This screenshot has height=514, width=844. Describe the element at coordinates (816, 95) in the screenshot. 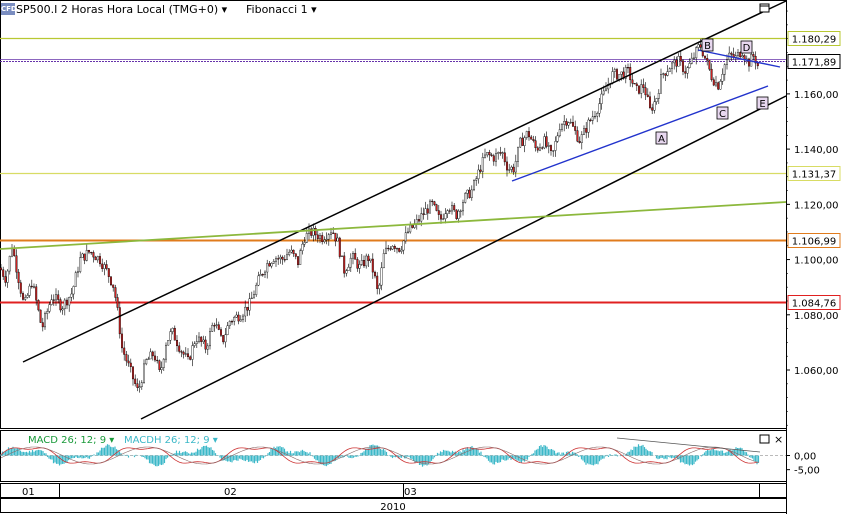

I see `y-tick-label: 1.160,00` at that location.